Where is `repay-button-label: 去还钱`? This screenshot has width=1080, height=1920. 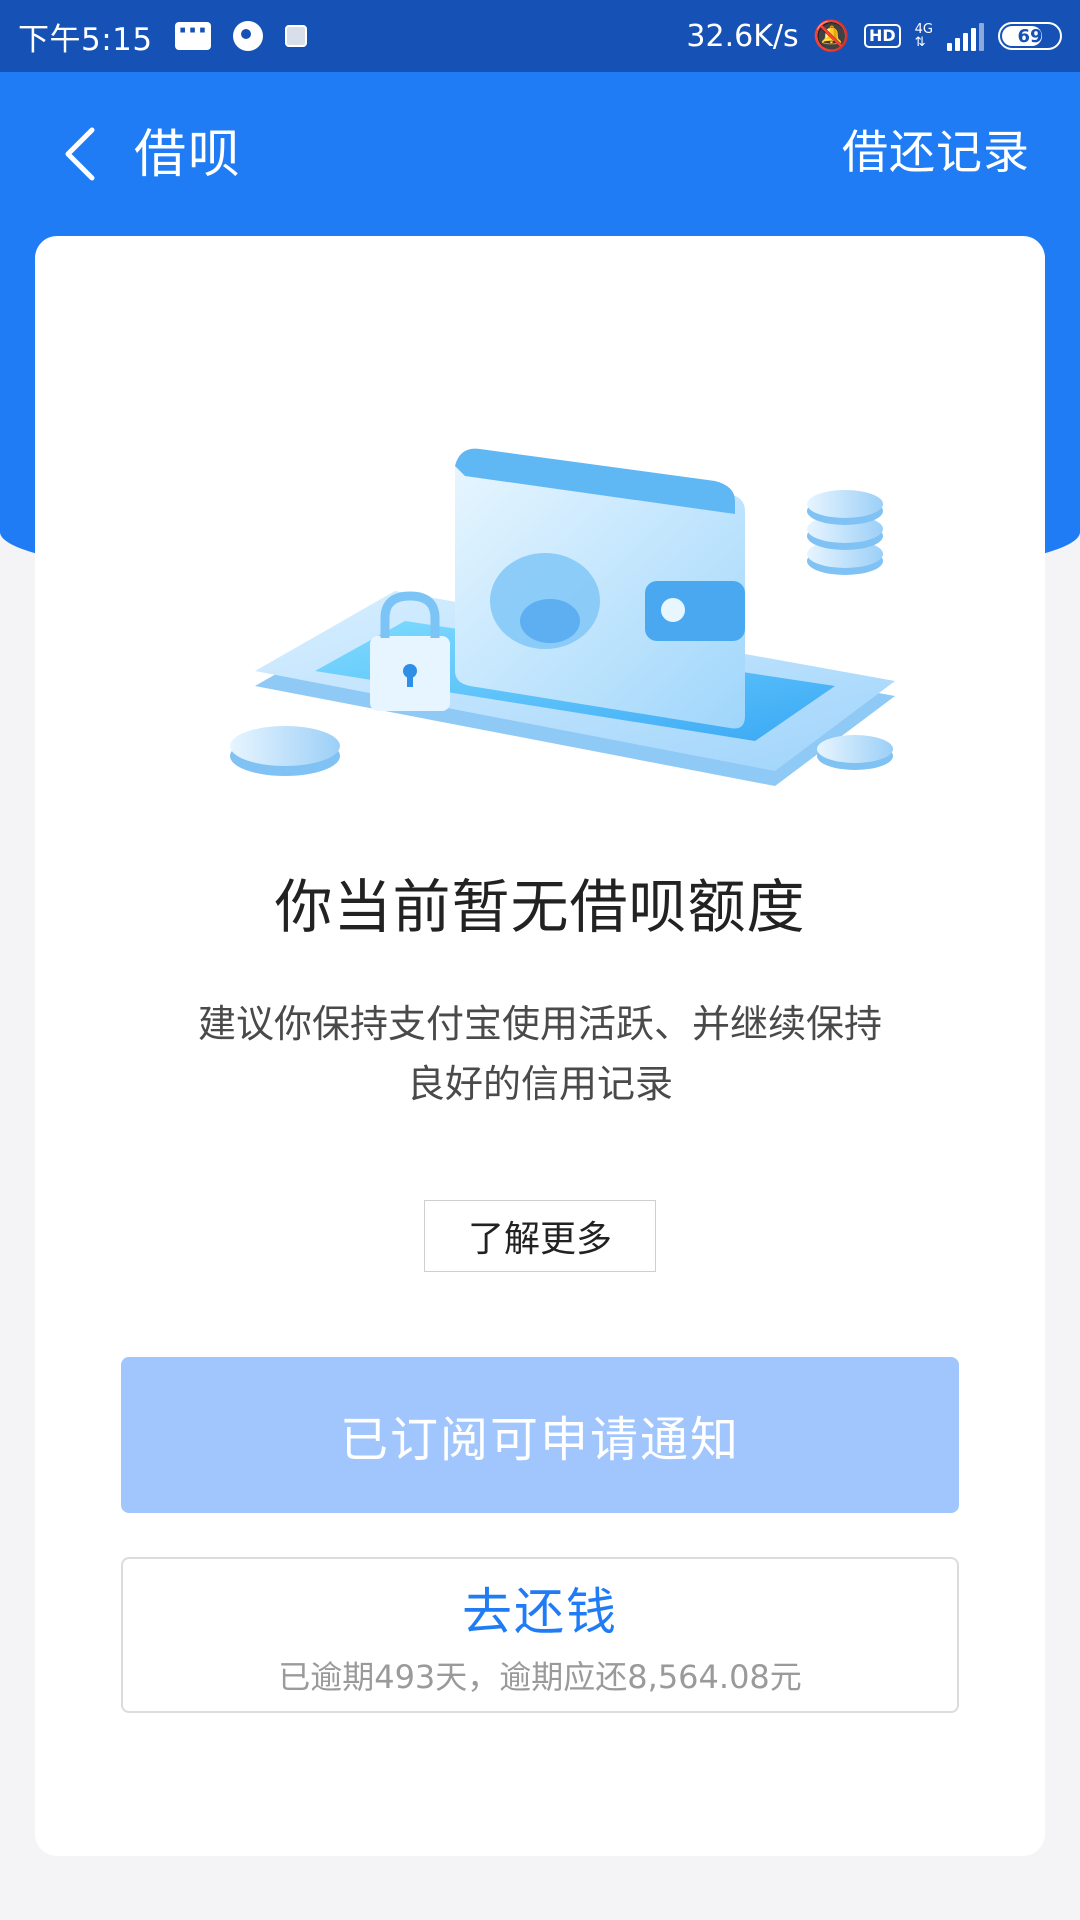
repay-button-label: 去还钱 is located at coordinates (540, 1612).